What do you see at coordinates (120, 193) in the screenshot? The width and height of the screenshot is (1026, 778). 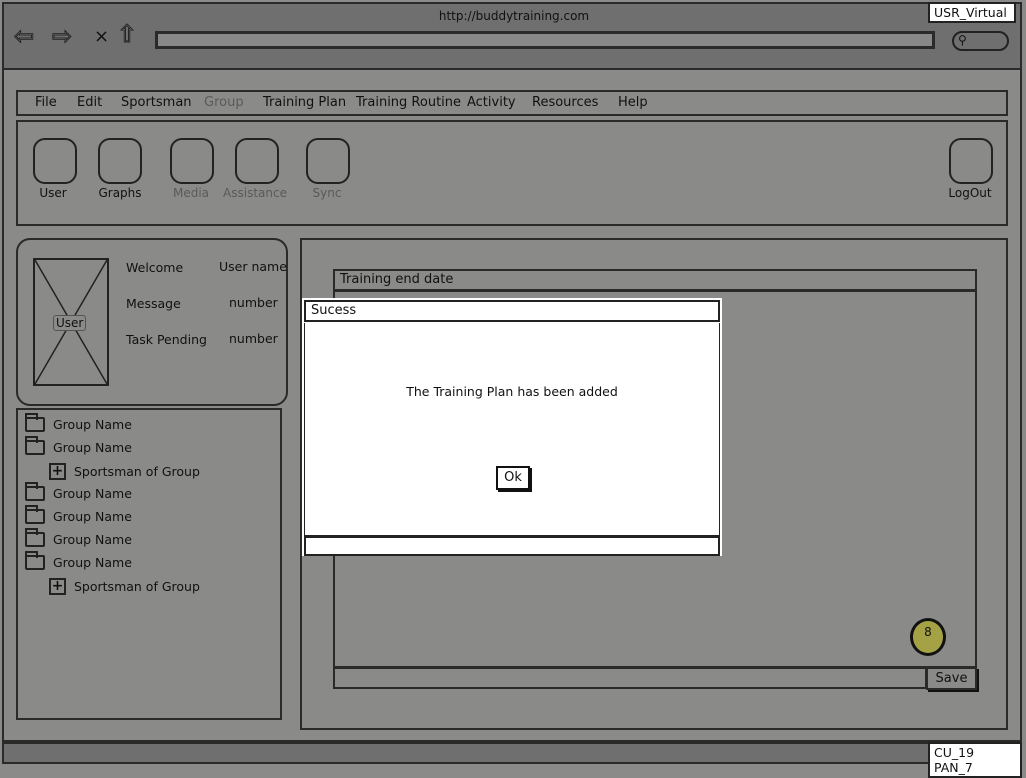 I see `graphs-label: Graphs` at bounding box center [120, 193].